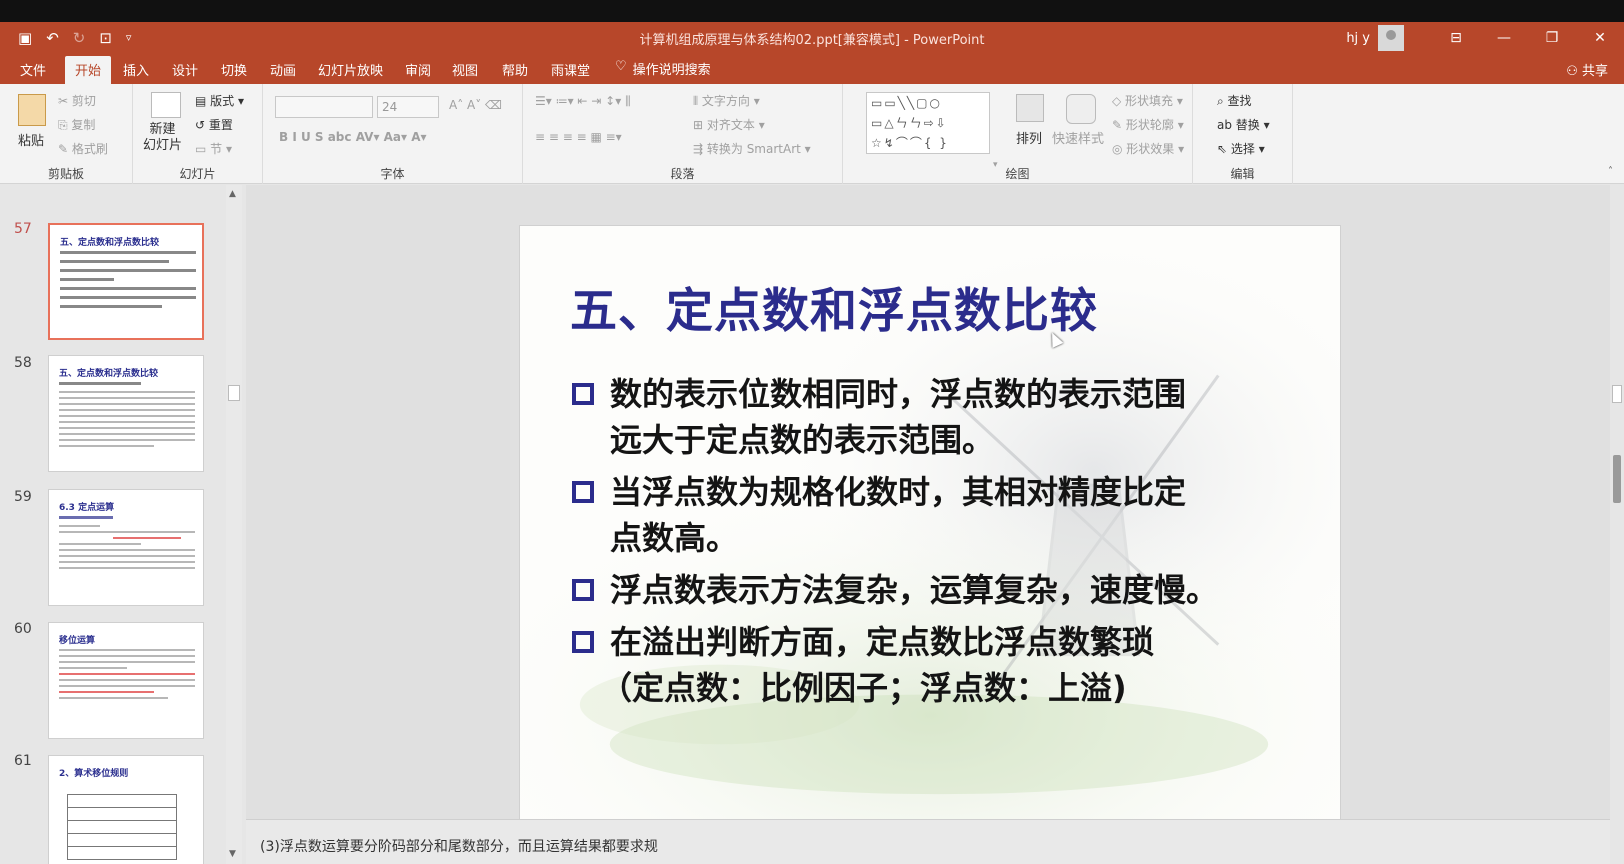  I want to click on font-name-dropdown, so click(324, 107).